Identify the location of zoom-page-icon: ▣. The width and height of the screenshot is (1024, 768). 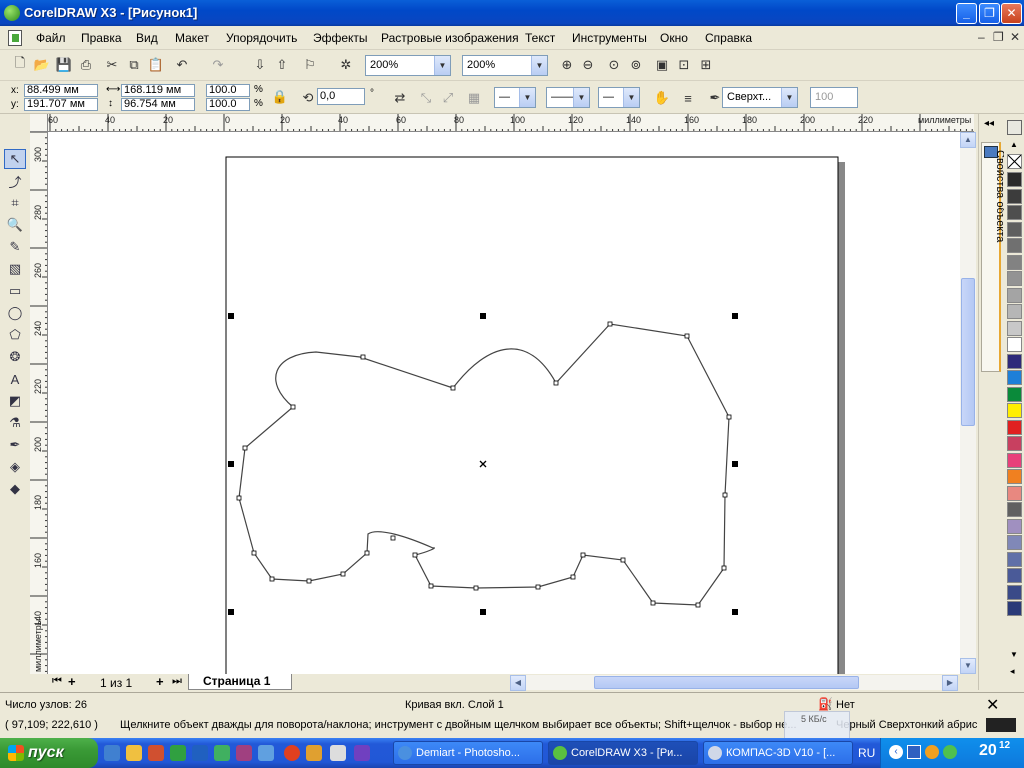
(662, 65).